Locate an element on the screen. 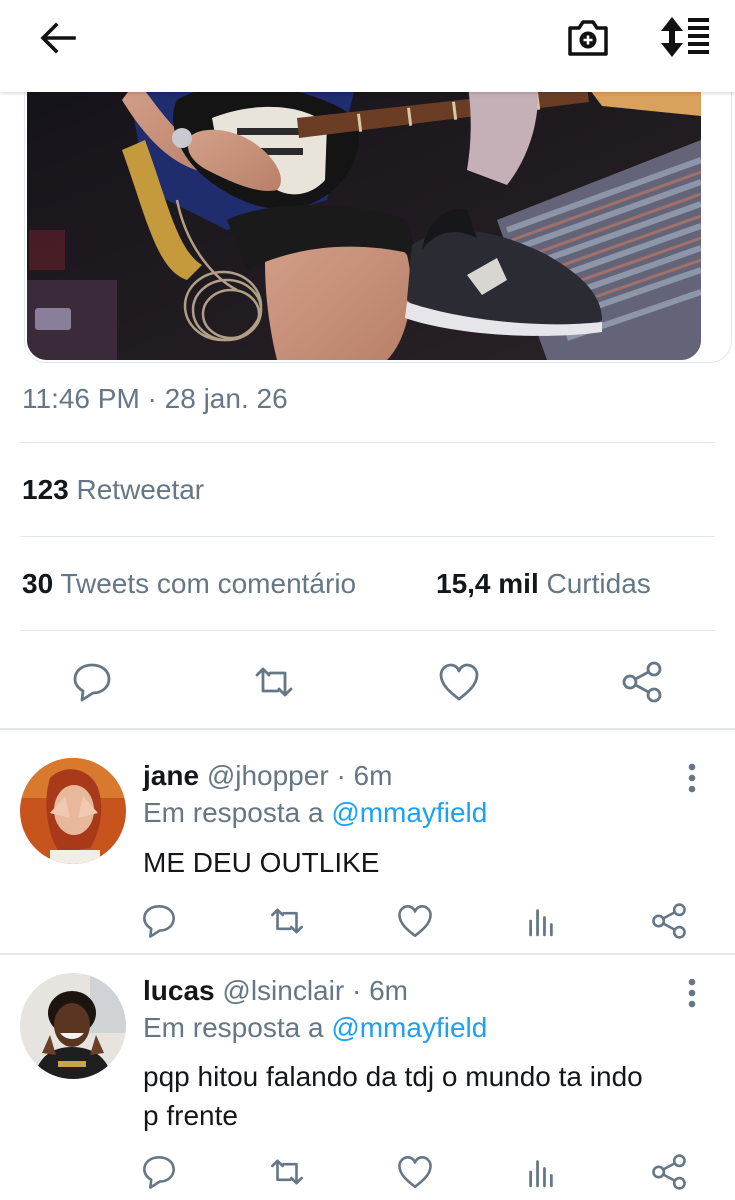  likes-stat: 15,4 mil Curtidas is located at coordinates (543, 584).